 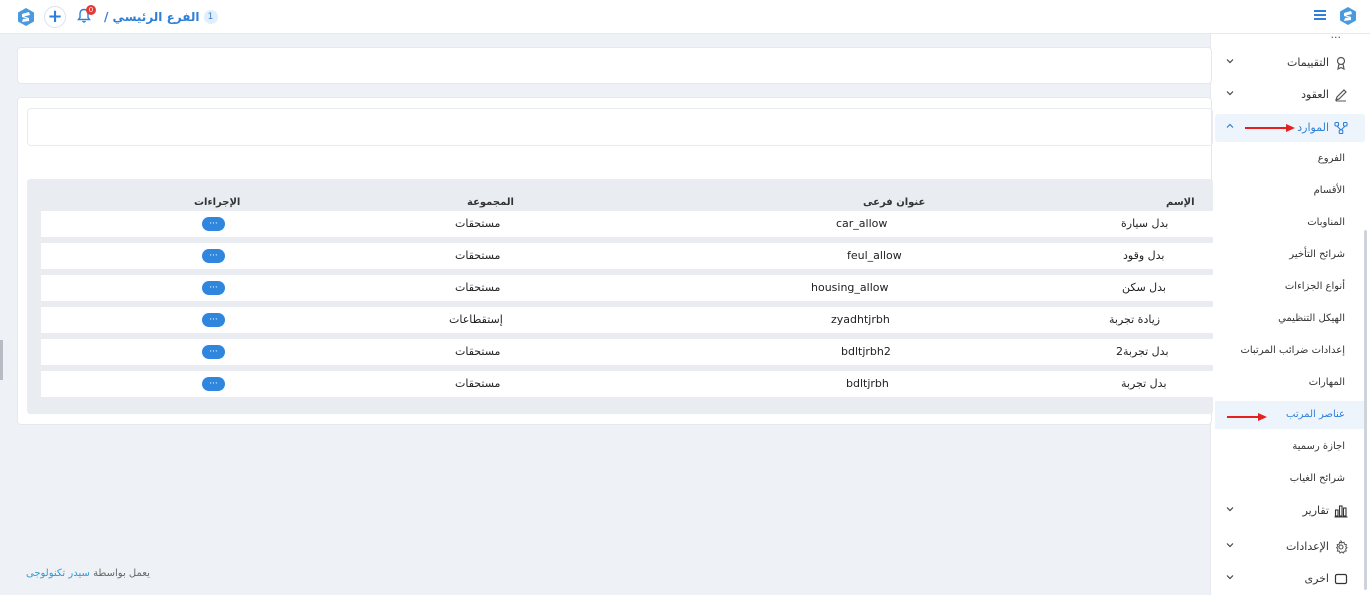 What do you see at coordinates (1329, 190) in the screenshot?
I see `sidebar-subitem-label: الأقسام` at bounding box center [1329, 190].